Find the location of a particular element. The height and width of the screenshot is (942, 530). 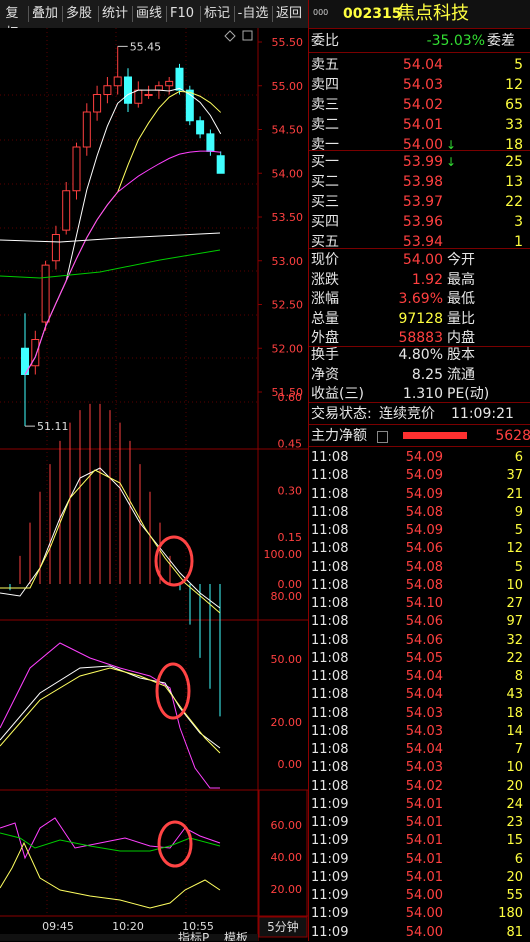

quote-value: 54.00 is located at coordinates (422, 260).